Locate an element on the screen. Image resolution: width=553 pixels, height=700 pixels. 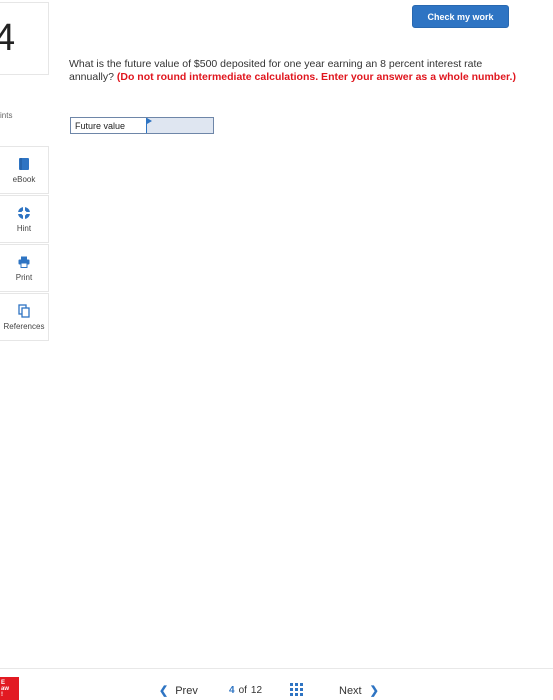
prev-button: ❮ Prev is located at coordinates (178, 691).